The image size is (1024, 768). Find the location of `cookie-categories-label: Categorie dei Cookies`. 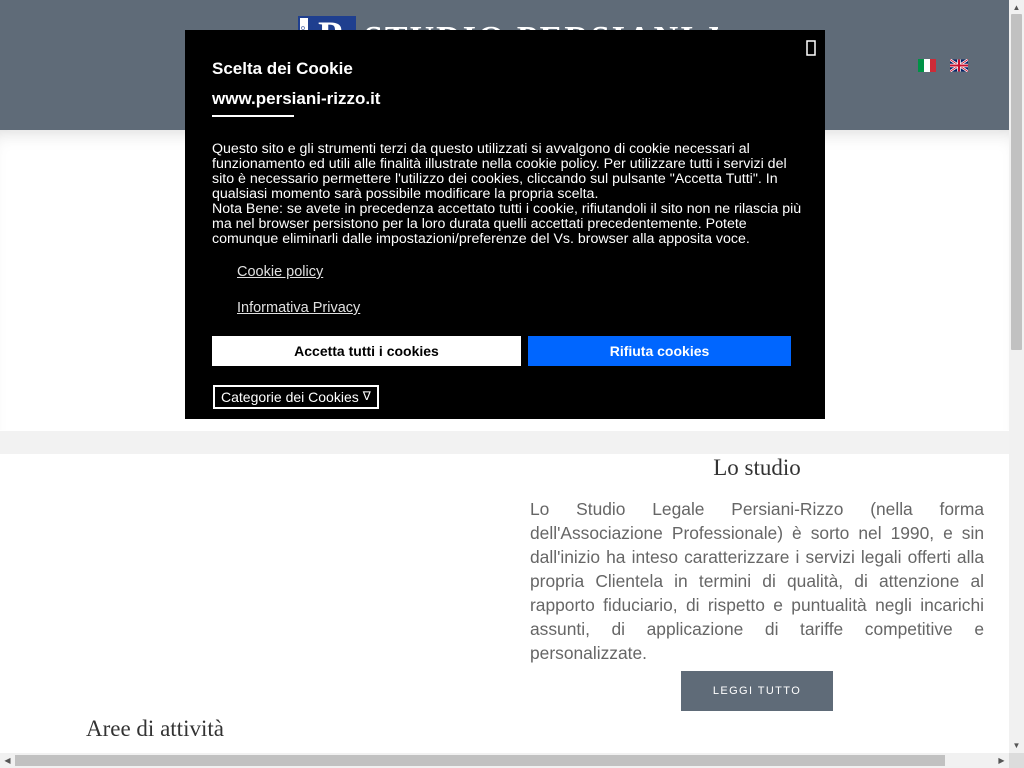

cookie-categories-label: Categorie dei Cookies is located at coordinates (290, 397).